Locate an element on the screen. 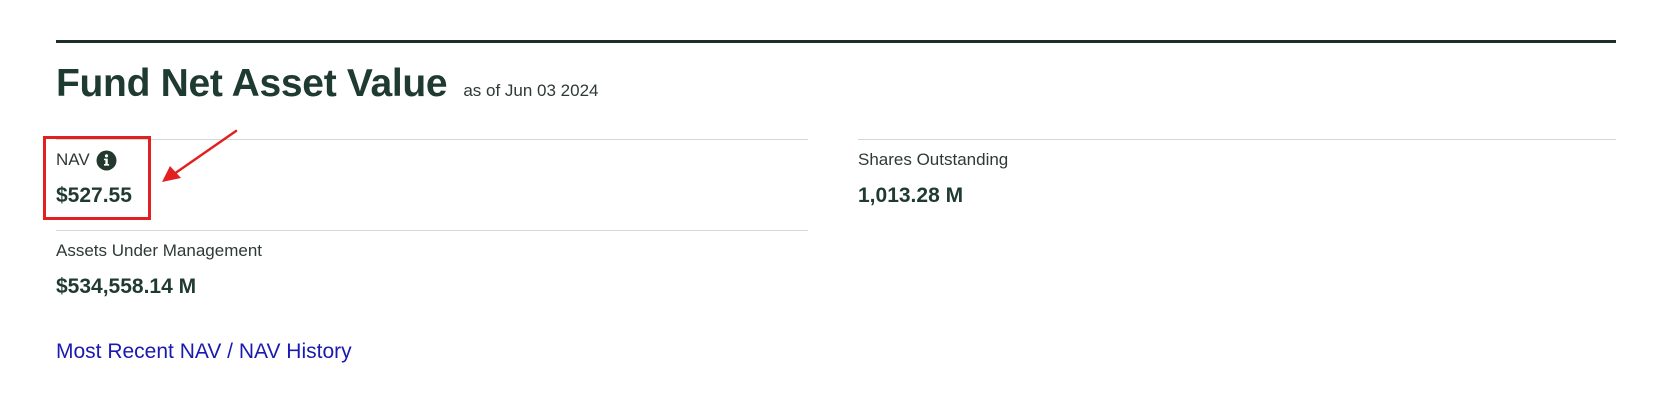 The height and width of the screenshot is (405, 1662). shares-outstanding-stat: Shares Outstanding 1,013.28 M is located at coordinates (933, 178).